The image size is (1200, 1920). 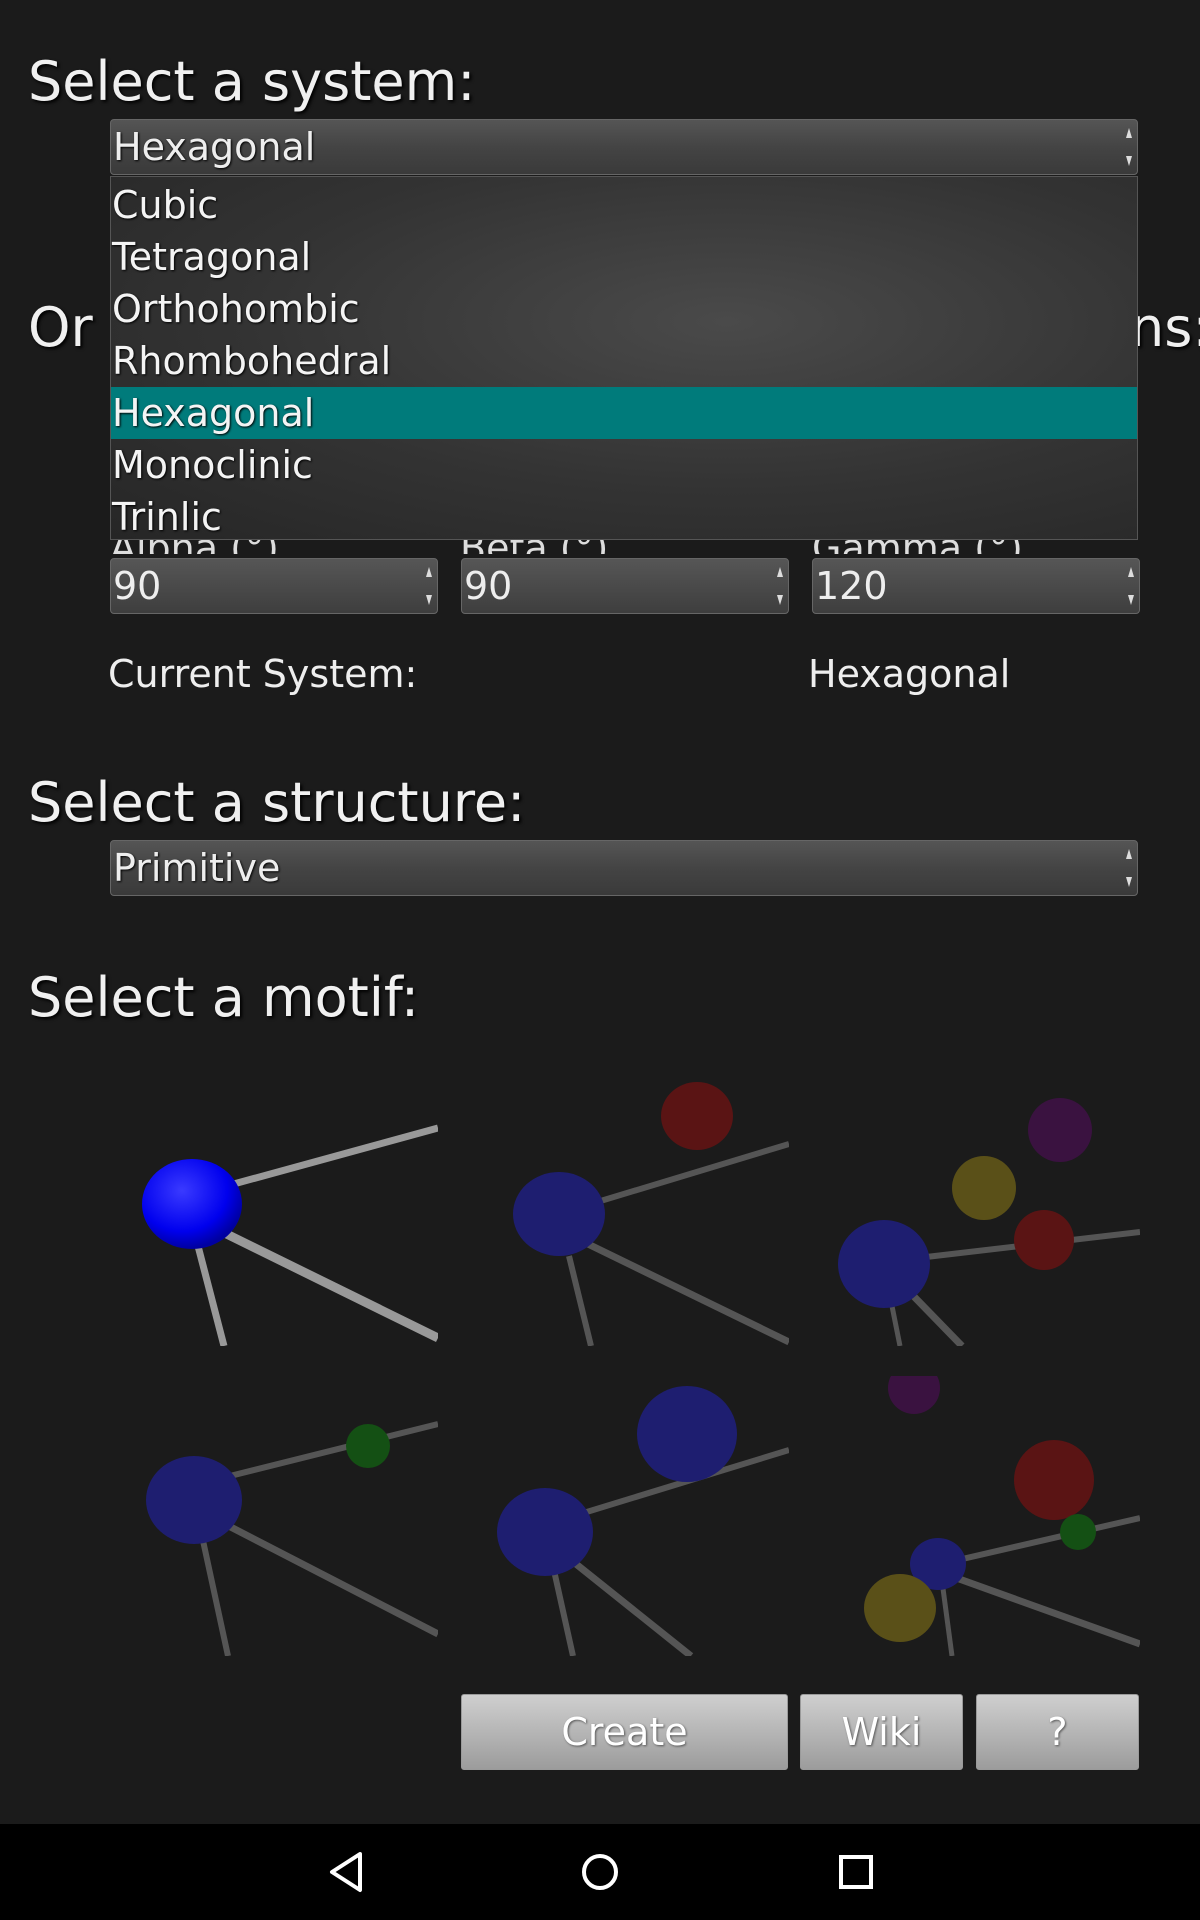 What do you see at coordinates (346, 1872) in the screenshot?
I see `back-icon` at bounding box center [346, 1872].